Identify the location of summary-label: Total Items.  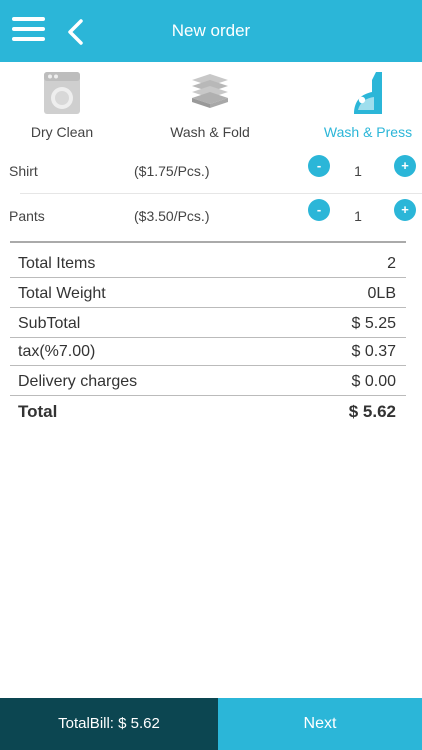
(57, 263).